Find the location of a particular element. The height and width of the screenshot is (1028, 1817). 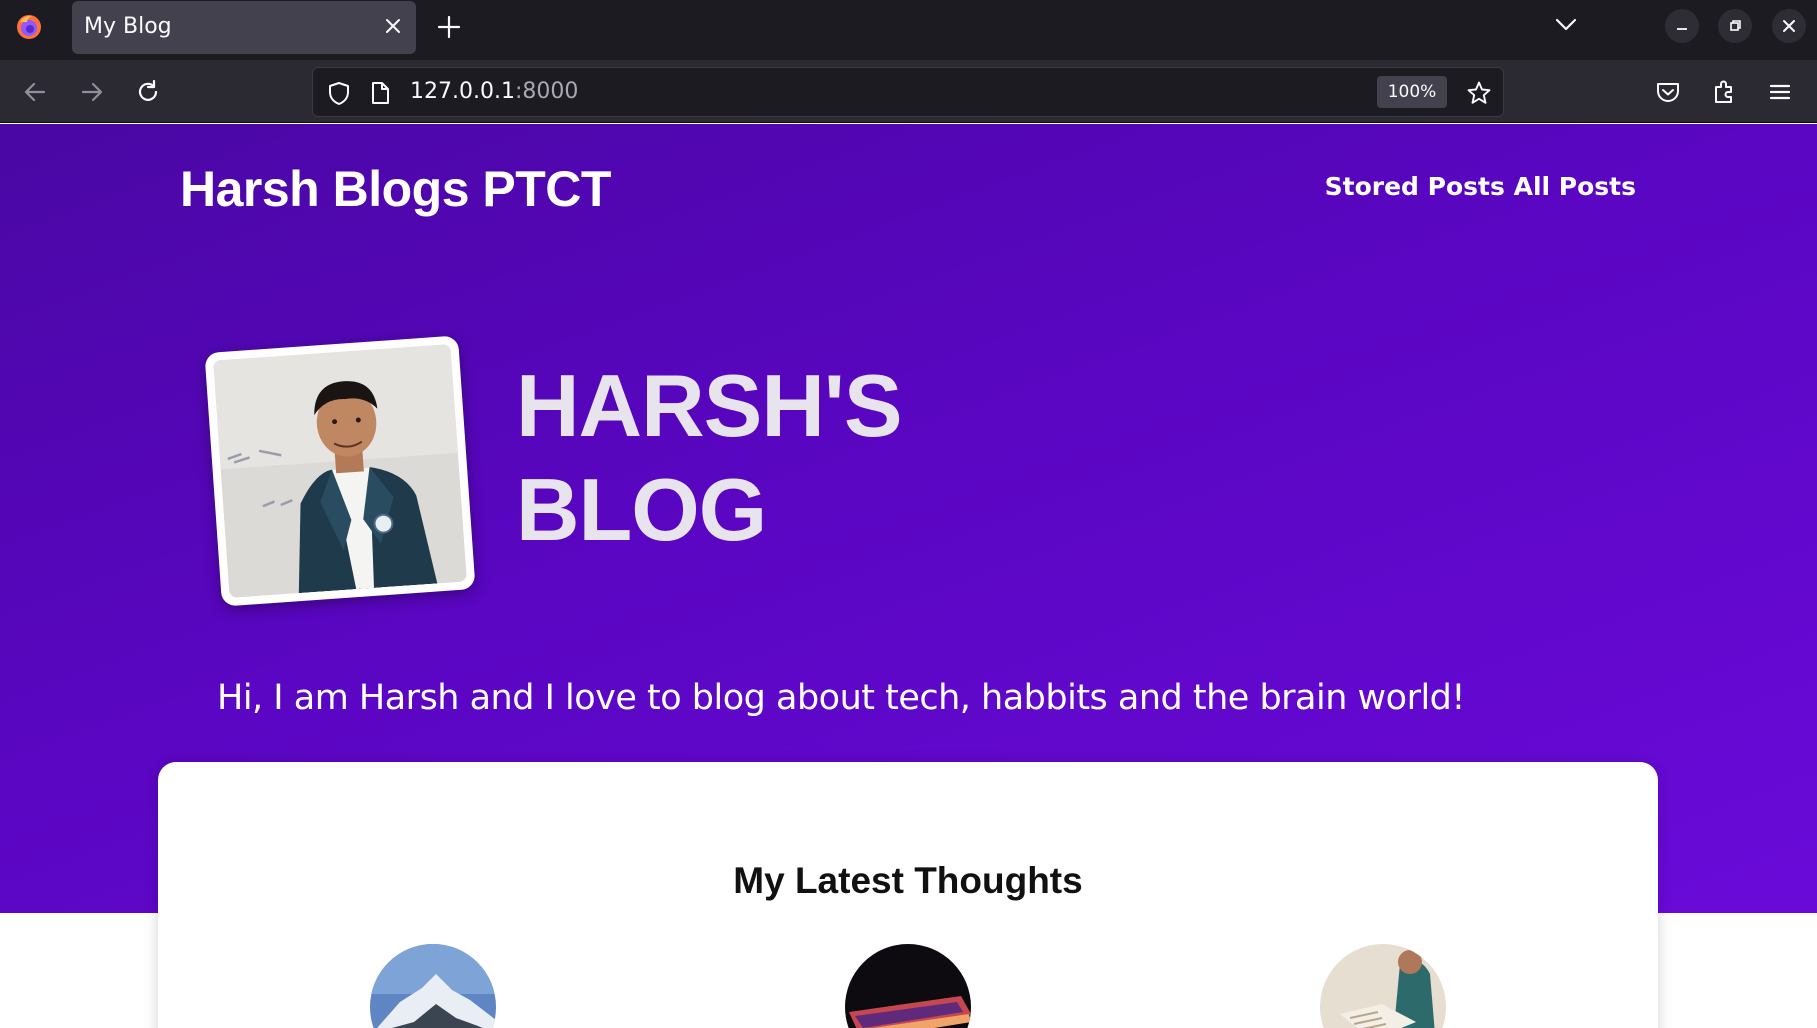

chevron-down-icon is located at coordinates (1566, 25).